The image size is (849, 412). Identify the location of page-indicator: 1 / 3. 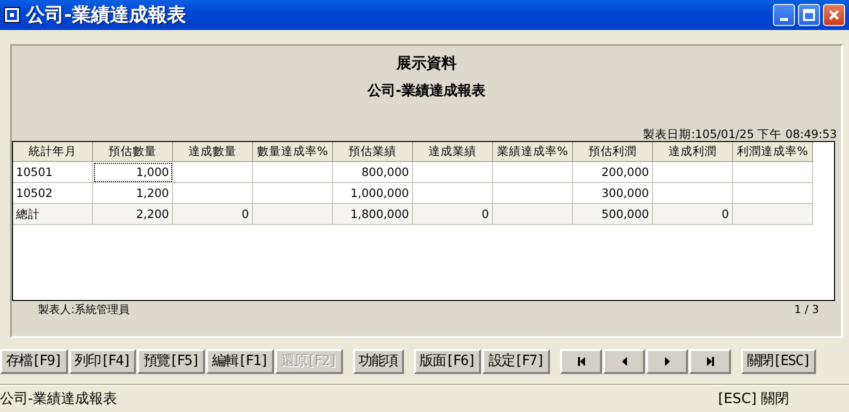
(806, 310).